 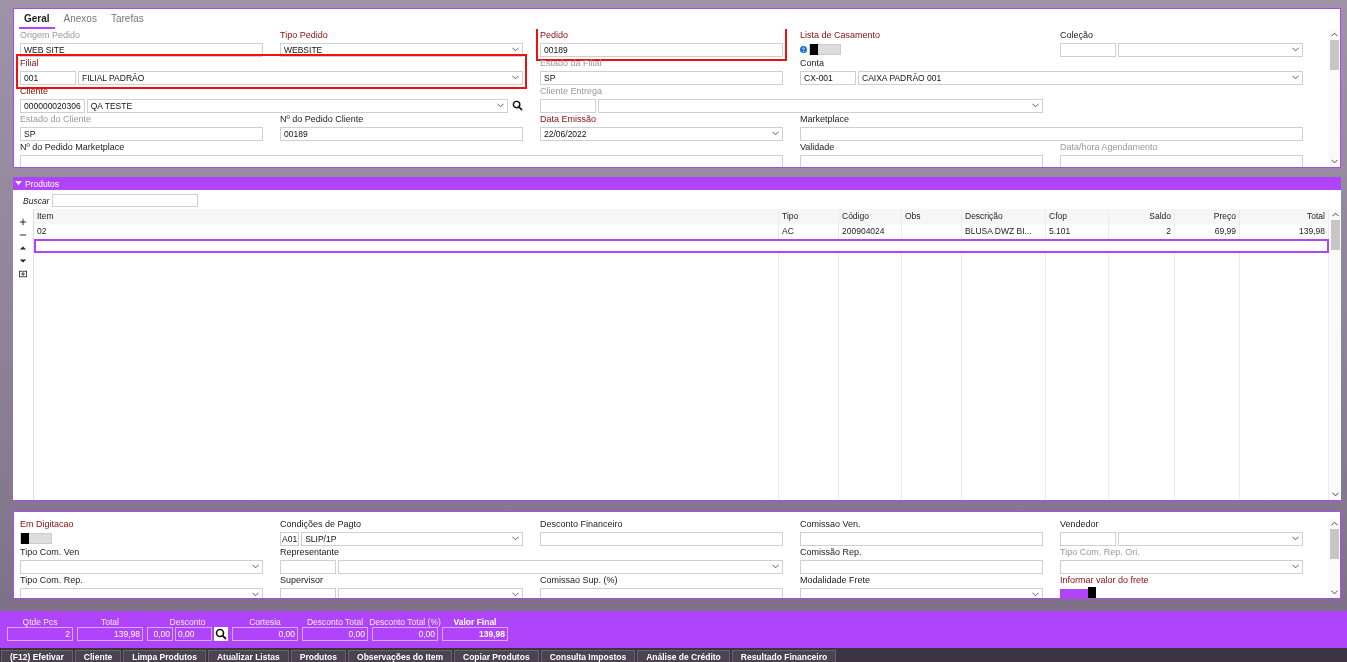 I want to click on action-button: Copiar Produtos, so click(x=496, y=656).